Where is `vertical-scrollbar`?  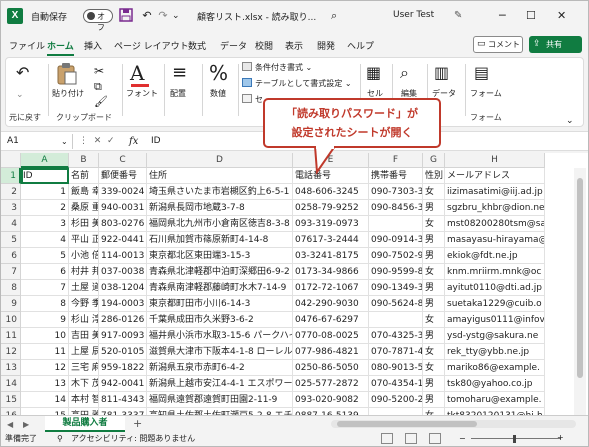
vertical-scrollbar is located at coordinates (580, 291).